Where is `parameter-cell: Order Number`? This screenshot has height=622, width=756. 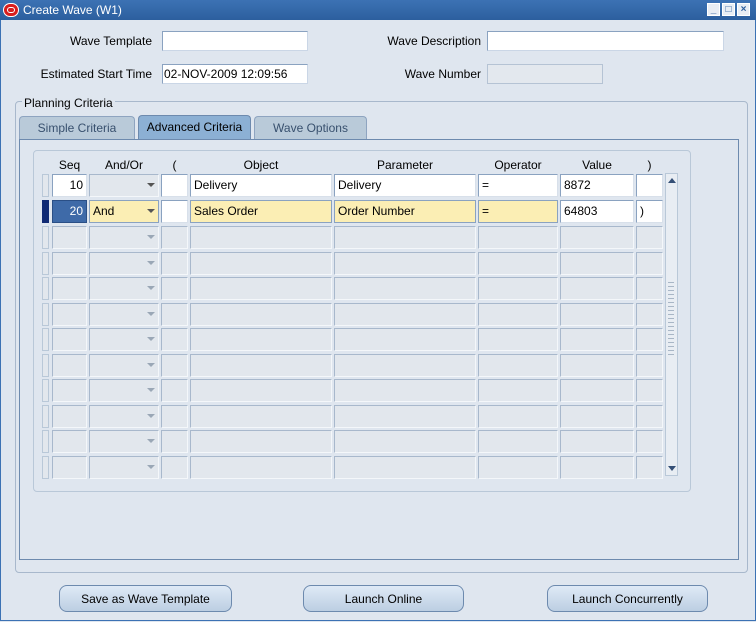
parameter-cell: Order Number is located at coordinates (405, 211).